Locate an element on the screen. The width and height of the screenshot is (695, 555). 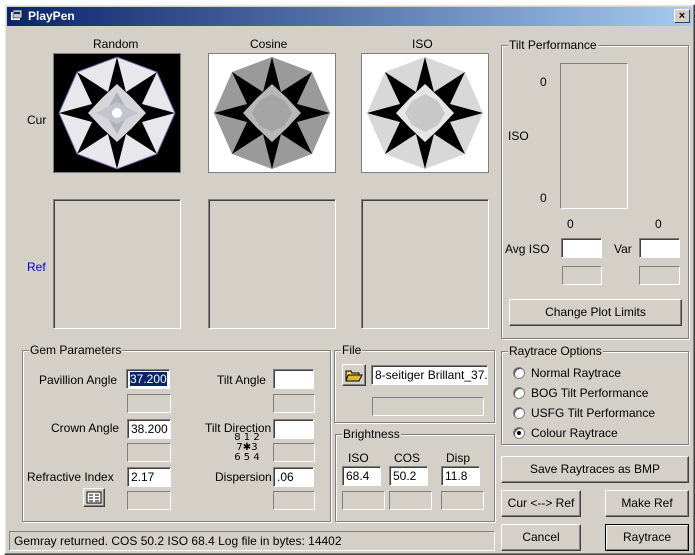
var-label: Var is located at coordinates (623, 249).